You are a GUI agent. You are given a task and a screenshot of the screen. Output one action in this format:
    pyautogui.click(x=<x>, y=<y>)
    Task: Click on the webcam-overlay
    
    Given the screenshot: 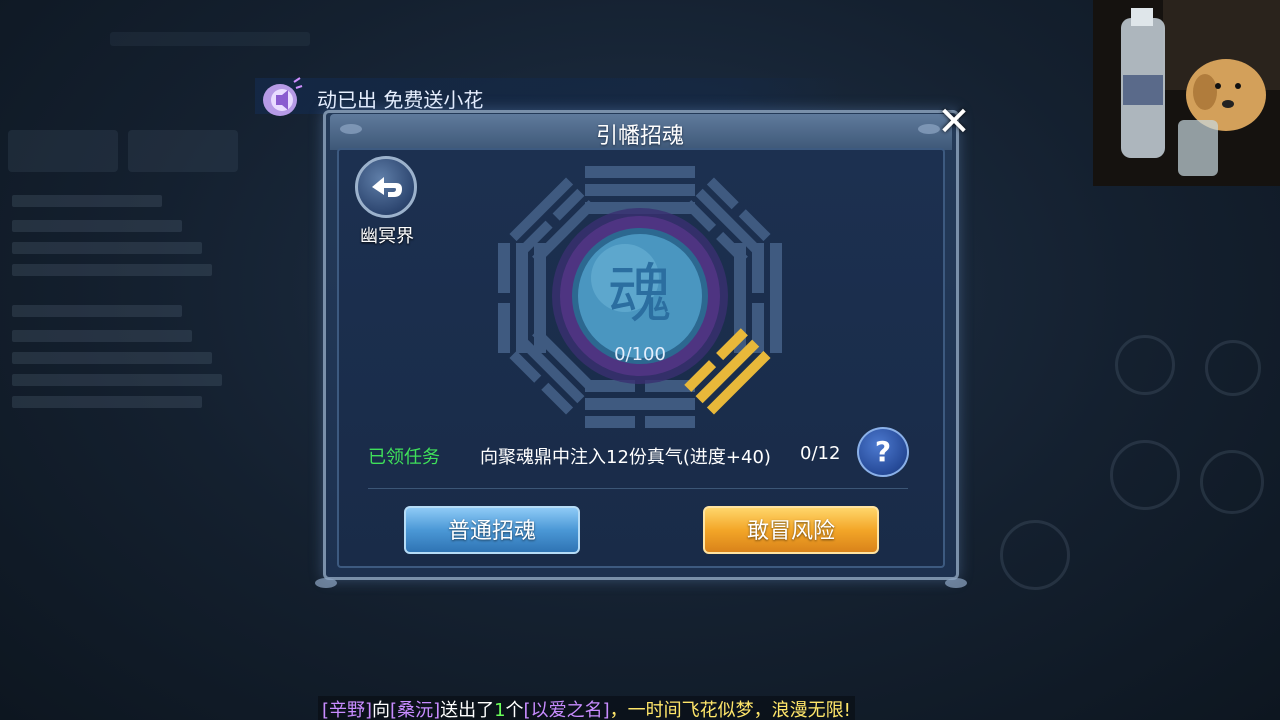 What is the action you would take?
    pyautogui.click(x=1186, y=93)
    